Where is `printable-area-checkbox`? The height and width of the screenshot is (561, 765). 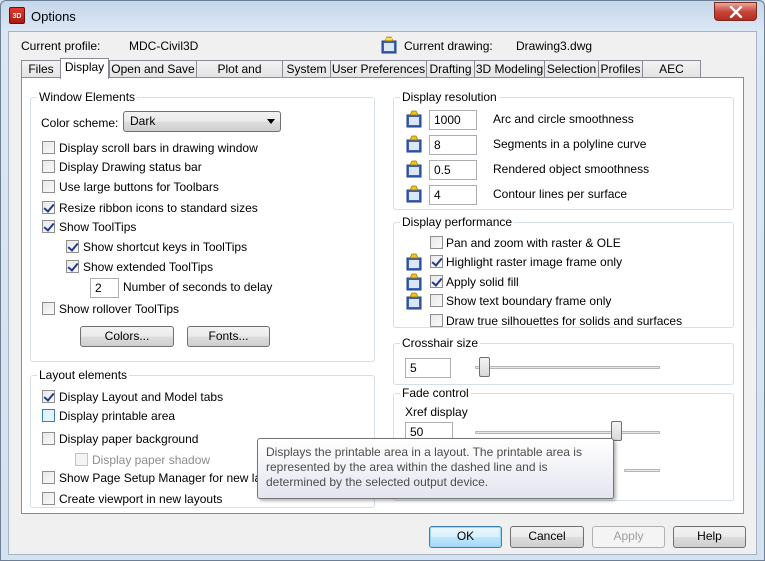 printable-area-checkbox is located at coordinates (48, 415).